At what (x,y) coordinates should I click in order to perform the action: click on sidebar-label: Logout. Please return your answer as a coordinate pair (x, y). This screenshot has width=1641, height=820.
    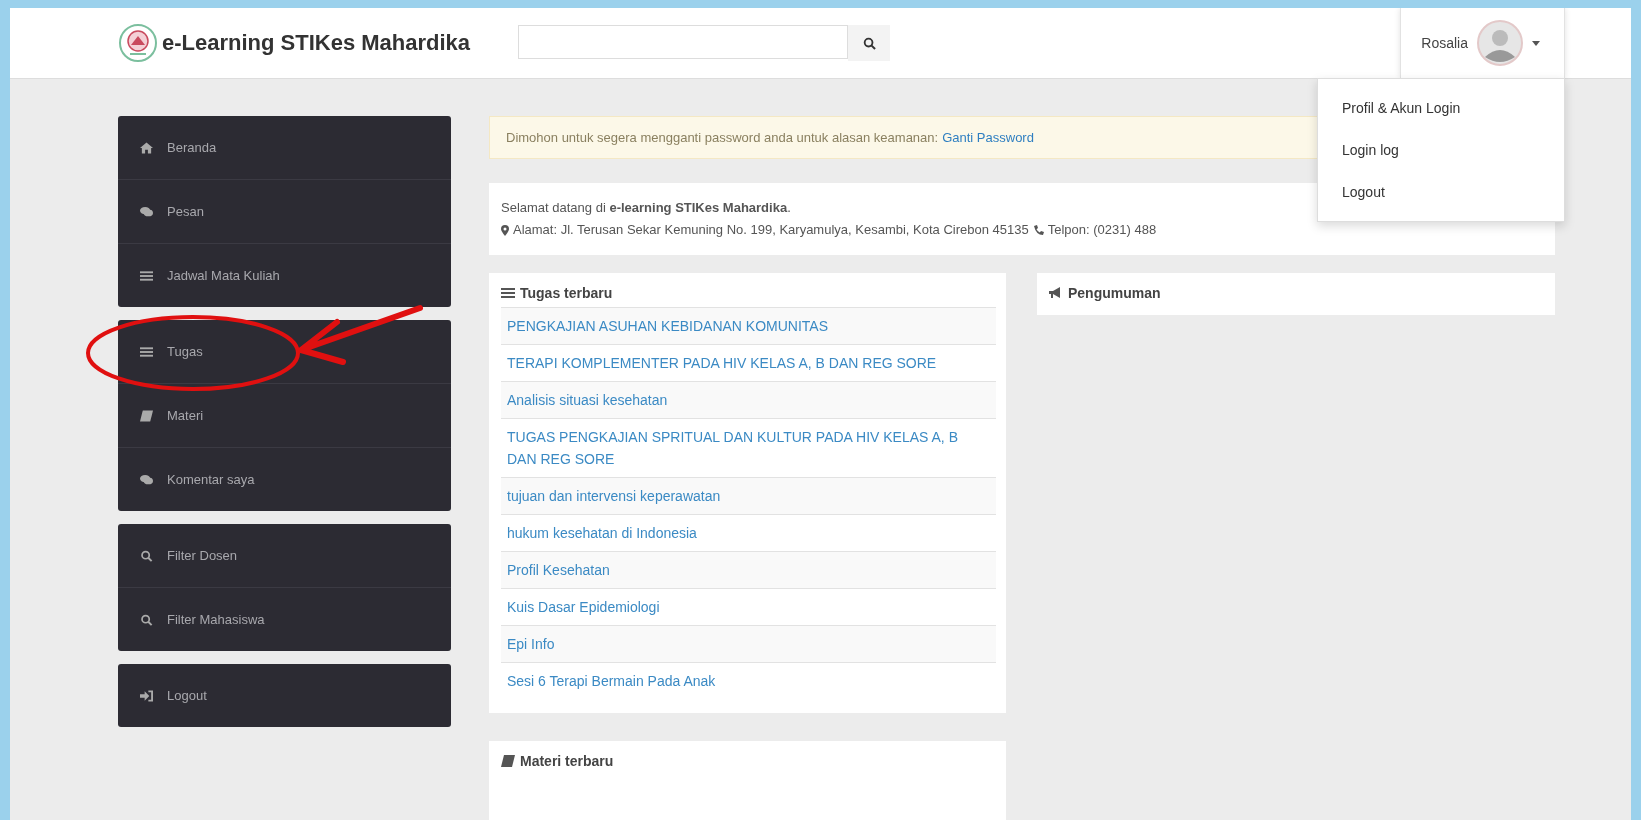
    Looking at the image, I should click on (187, 695).